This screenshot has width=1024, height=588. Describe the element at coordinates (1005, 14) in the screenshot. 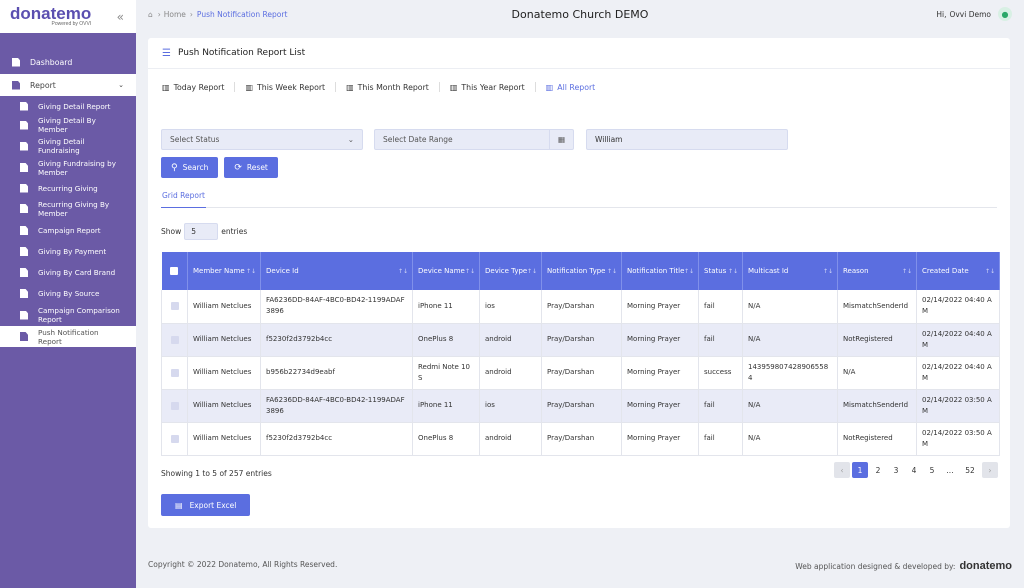

I see `user-avatar-icon: ●` at that location.